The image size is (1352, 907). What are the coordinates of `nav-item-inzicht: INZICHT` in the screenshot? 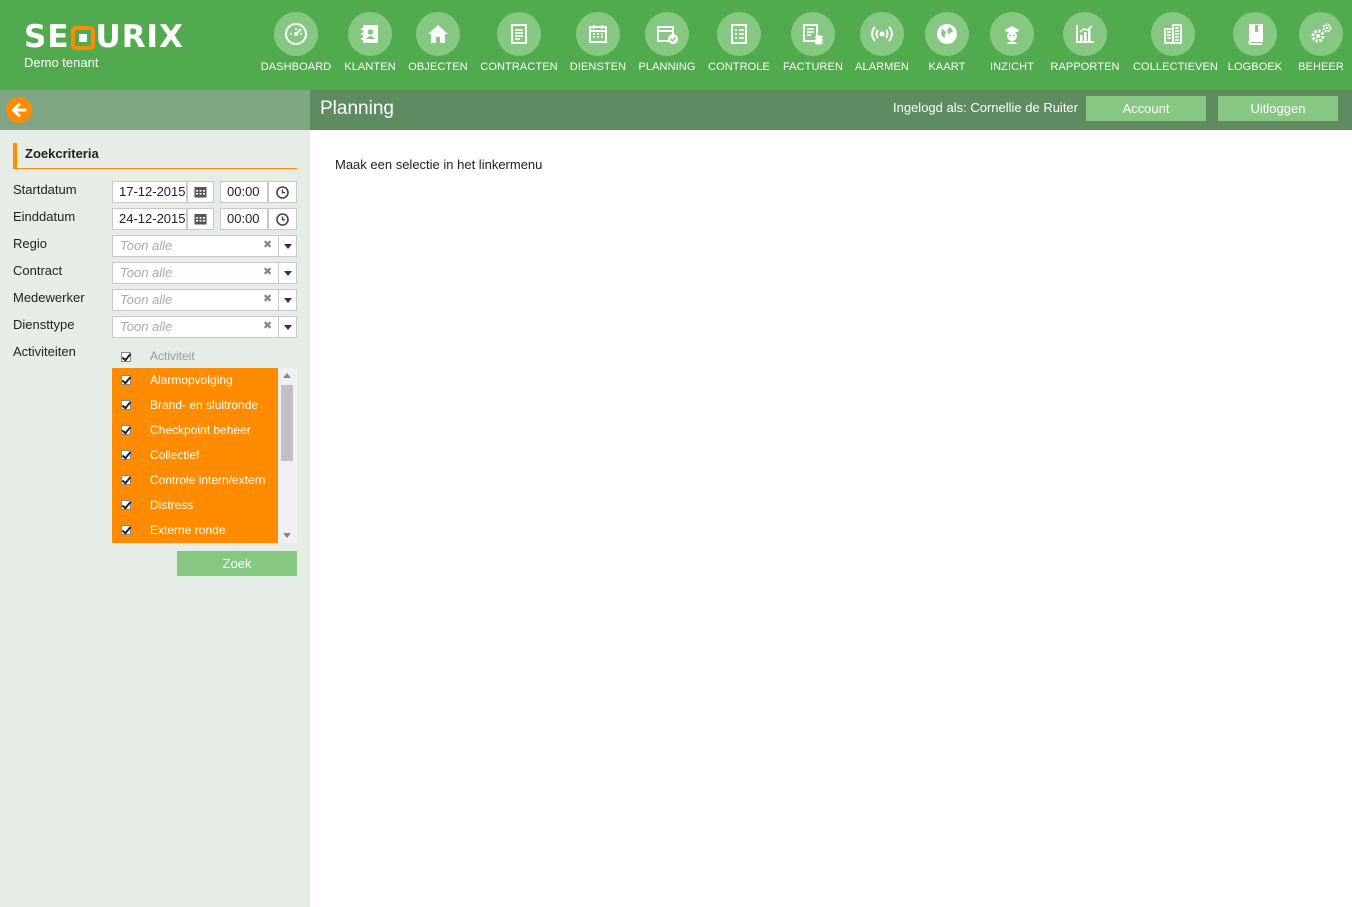 It's located at (1012, 42).